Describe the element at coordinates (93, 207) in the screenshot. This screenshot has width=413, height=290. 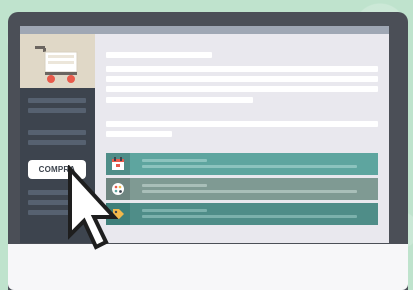
I see `cursor-icon` at that location.